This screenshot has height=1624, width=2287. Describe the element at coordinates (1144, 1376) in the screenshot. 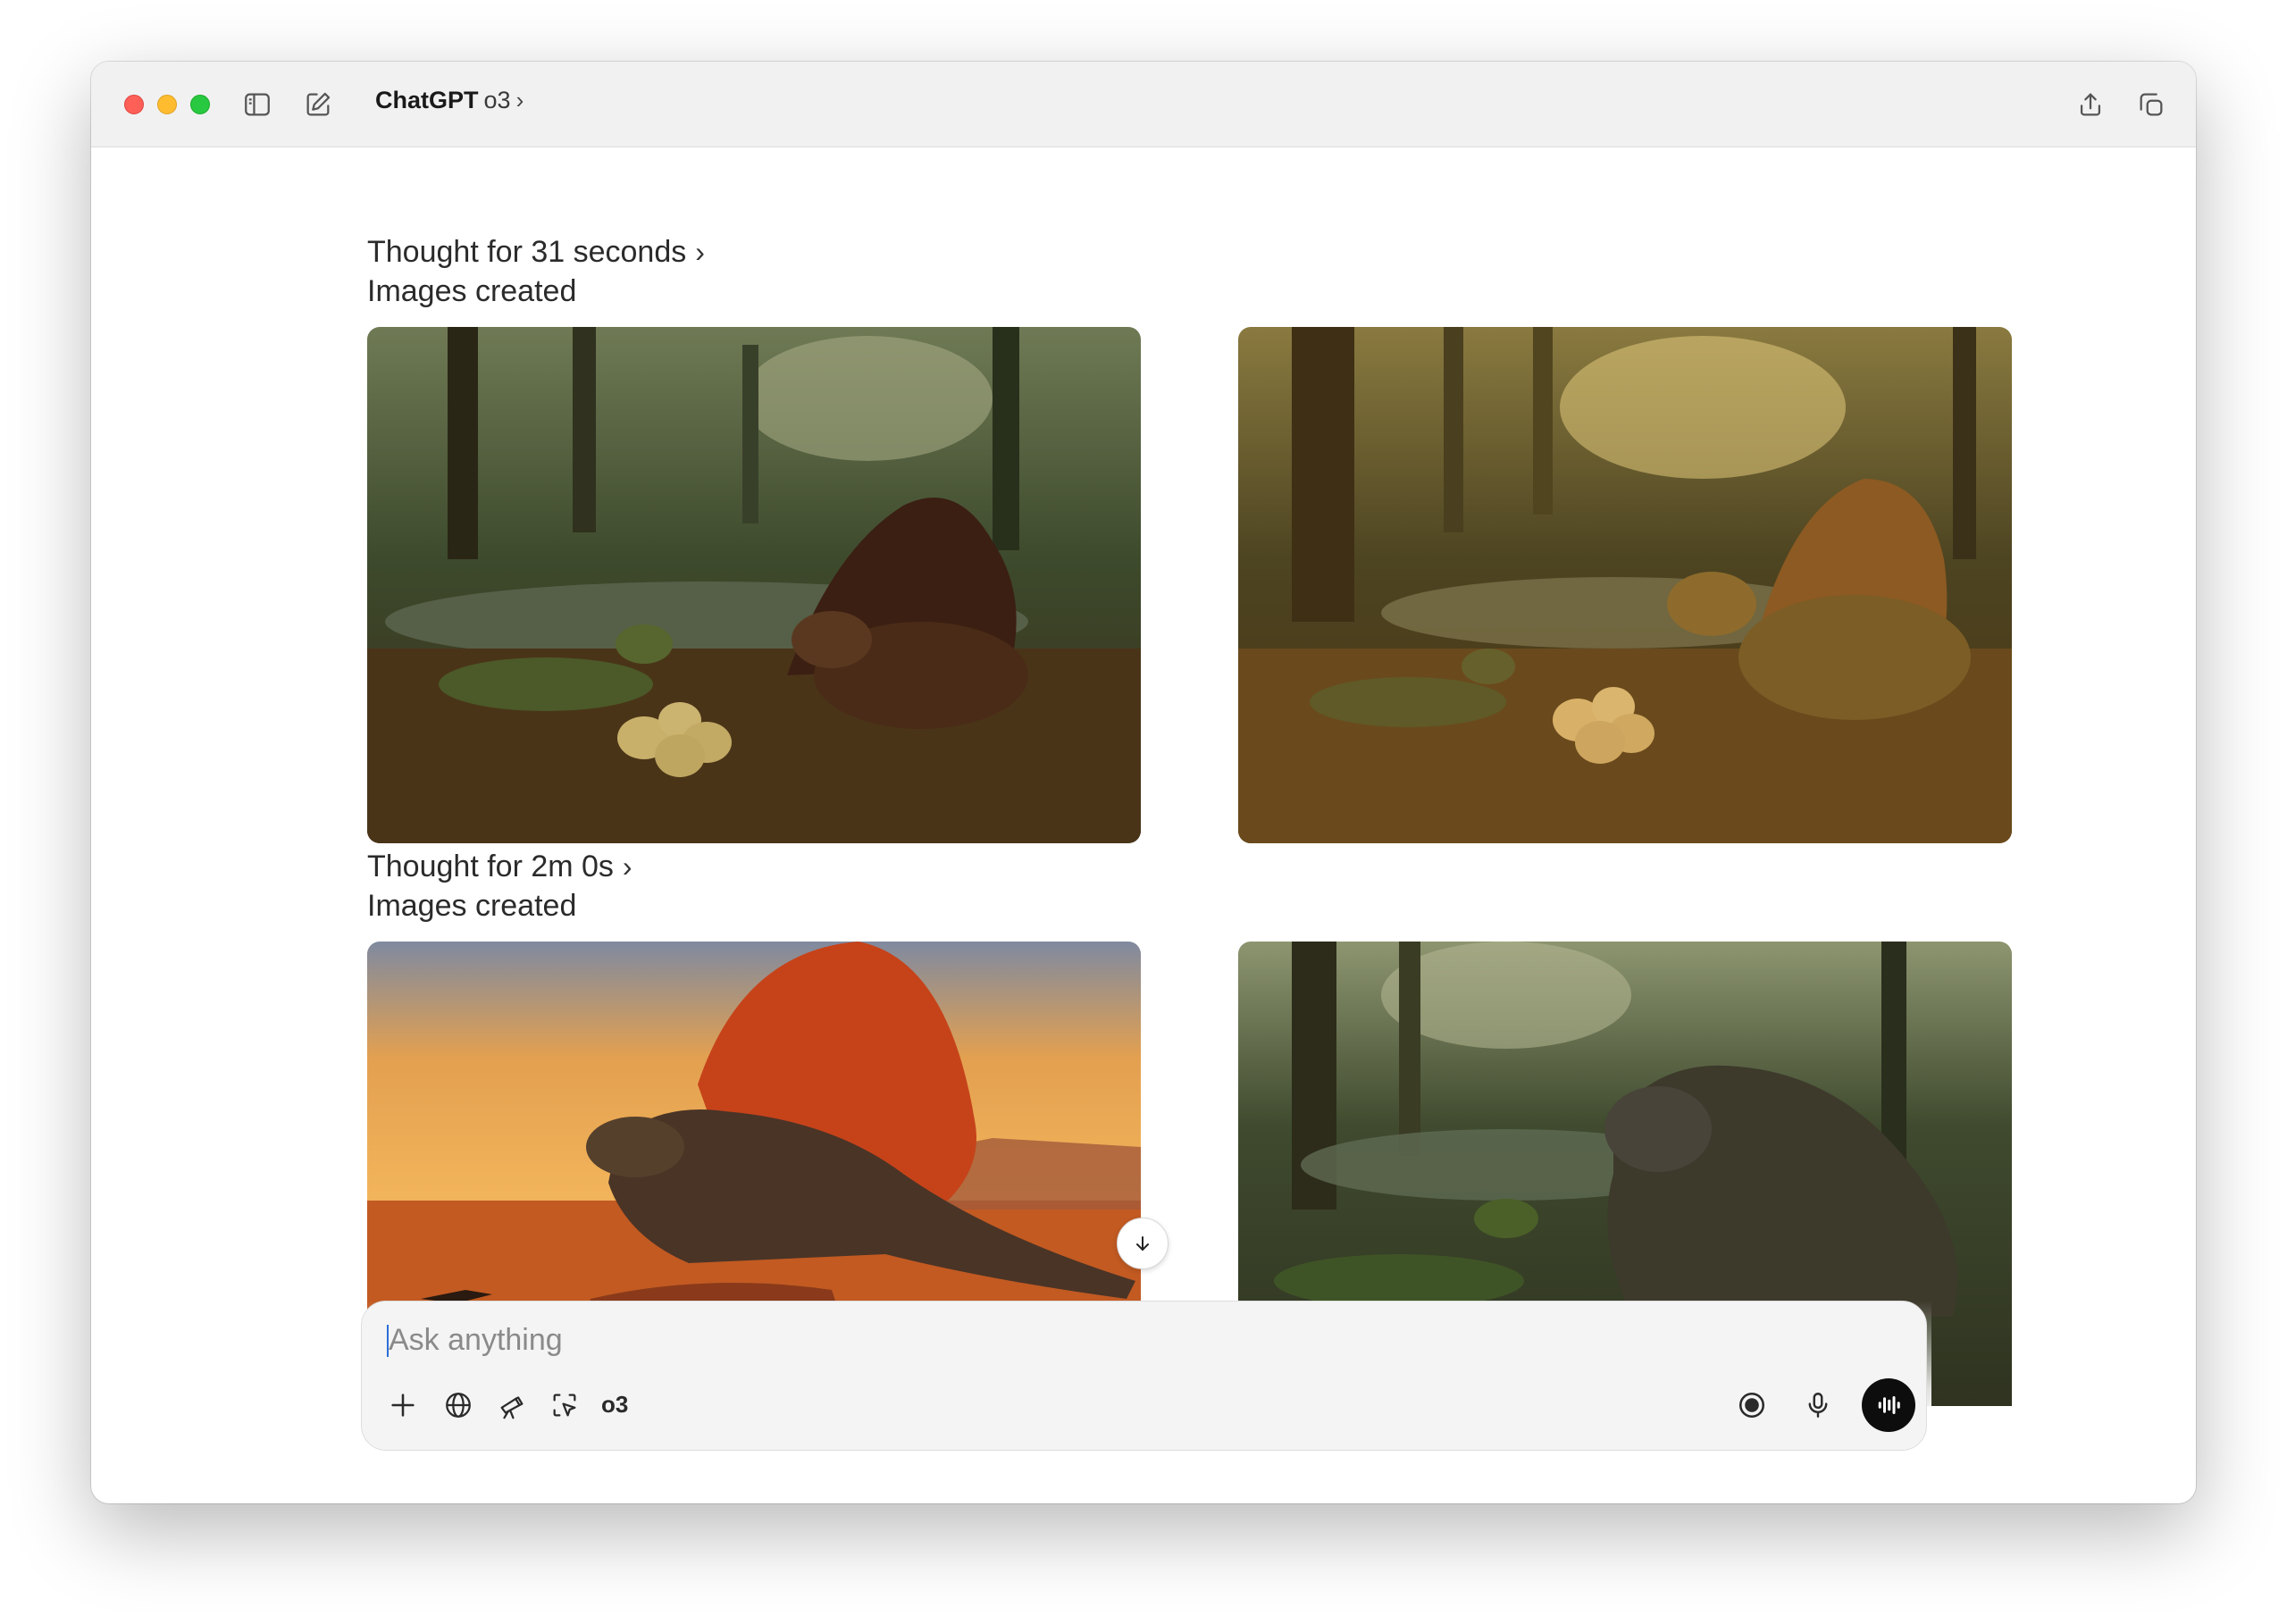

I see `message-composer: o3` at that location.